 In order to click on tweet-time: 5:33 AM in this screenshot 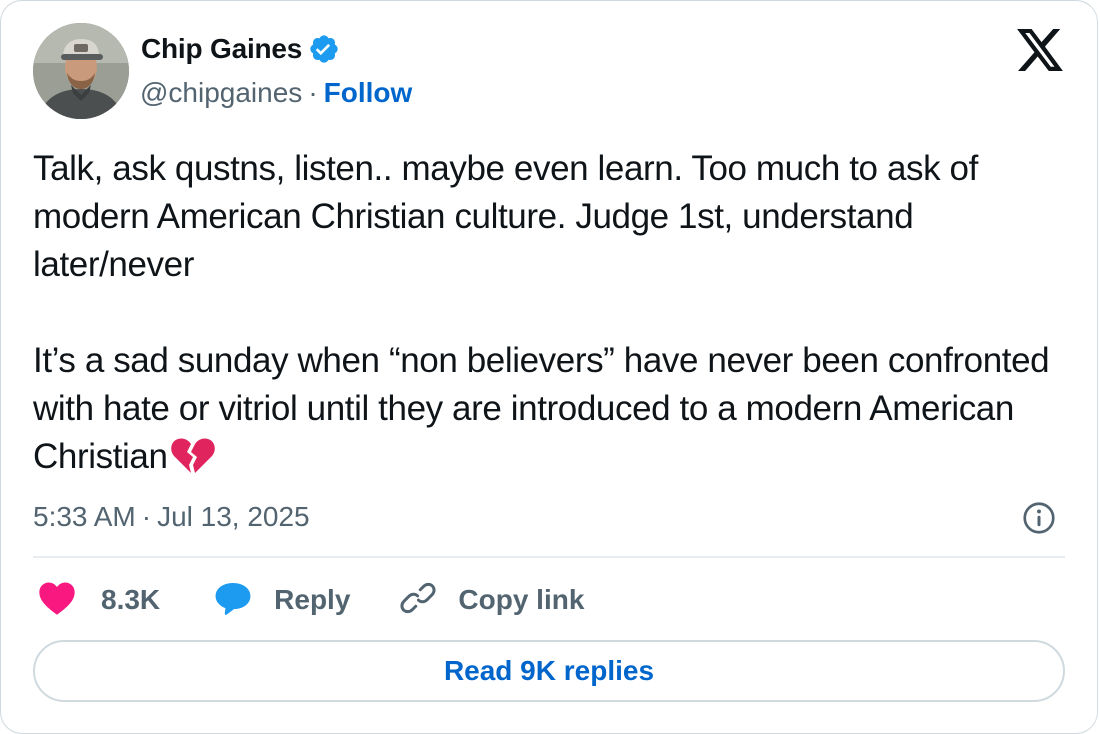, I will do `click(84, 516)`.